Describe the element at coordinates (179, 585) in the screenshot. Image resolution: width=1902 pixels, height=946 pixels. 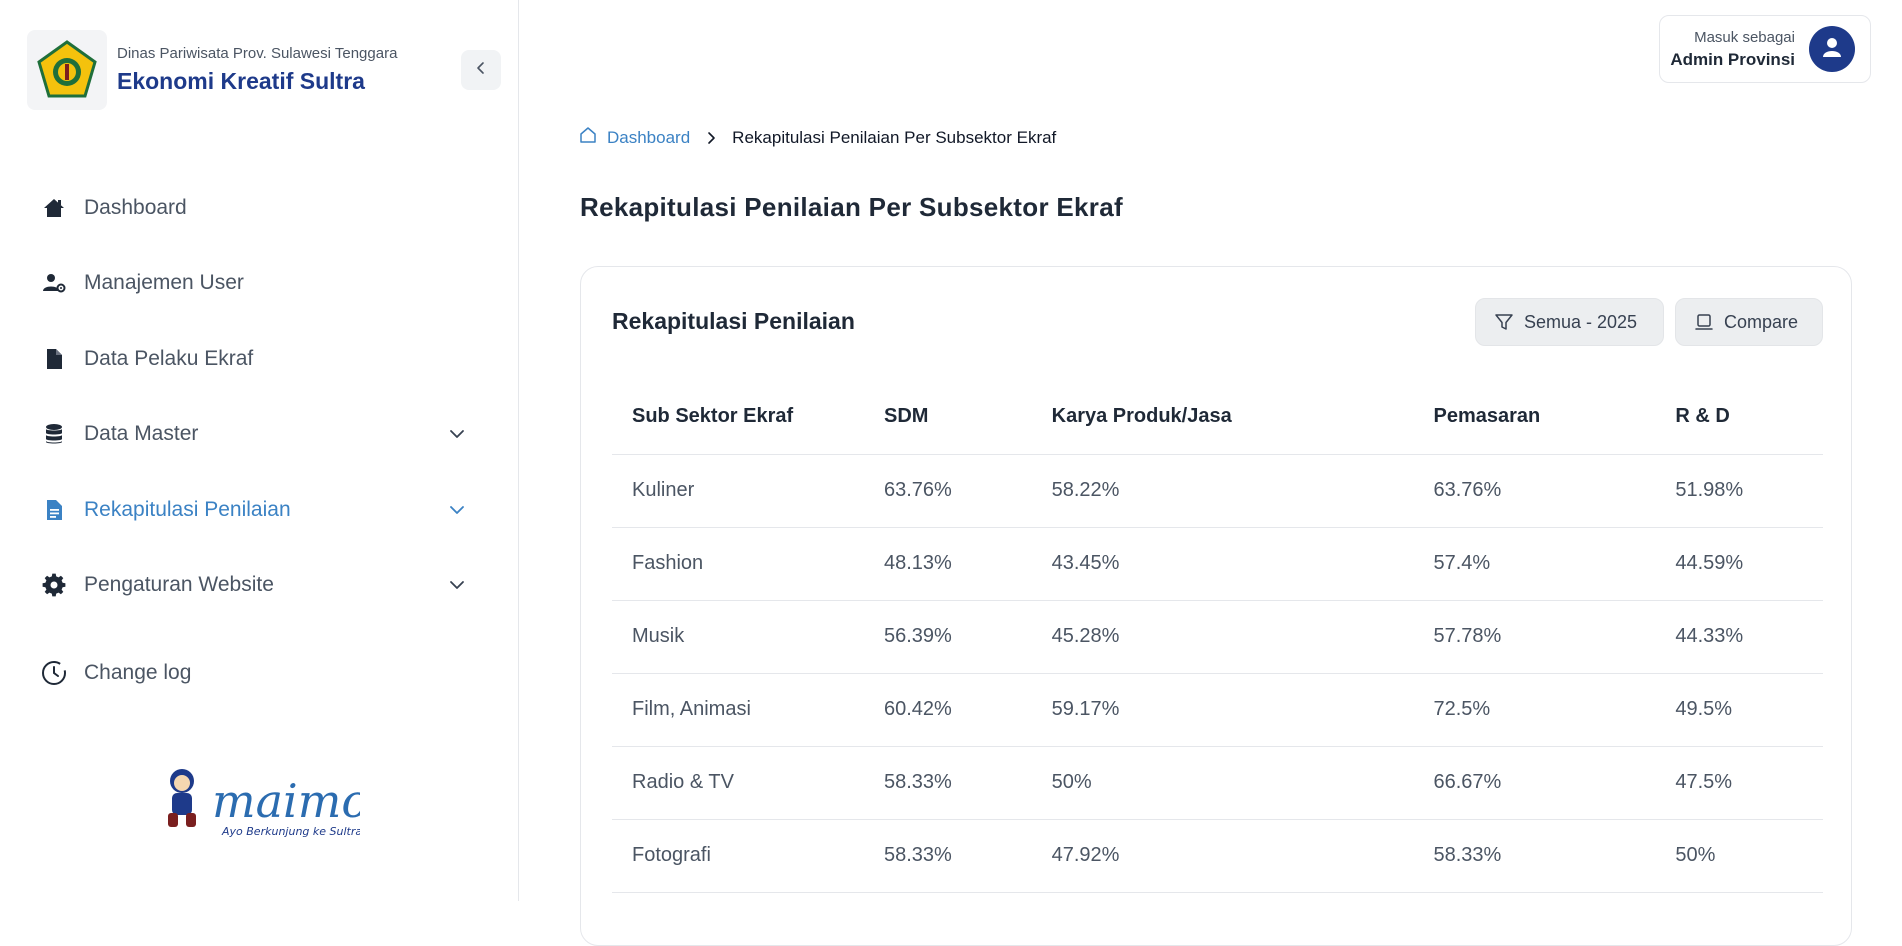
I see `sidebar-item-label: Pengaturan Website` at that location.